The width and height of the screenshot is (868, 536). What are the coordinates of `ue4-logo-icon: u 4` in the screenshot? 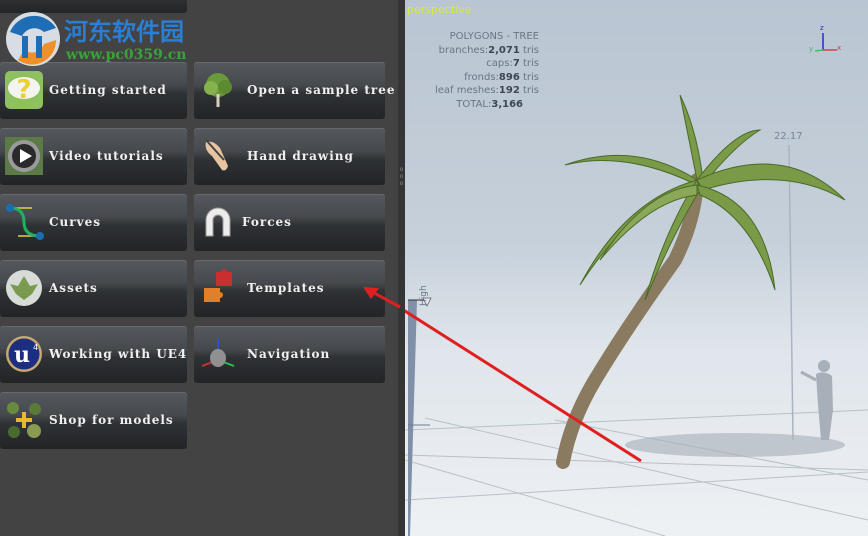 It's located at (24, 354).